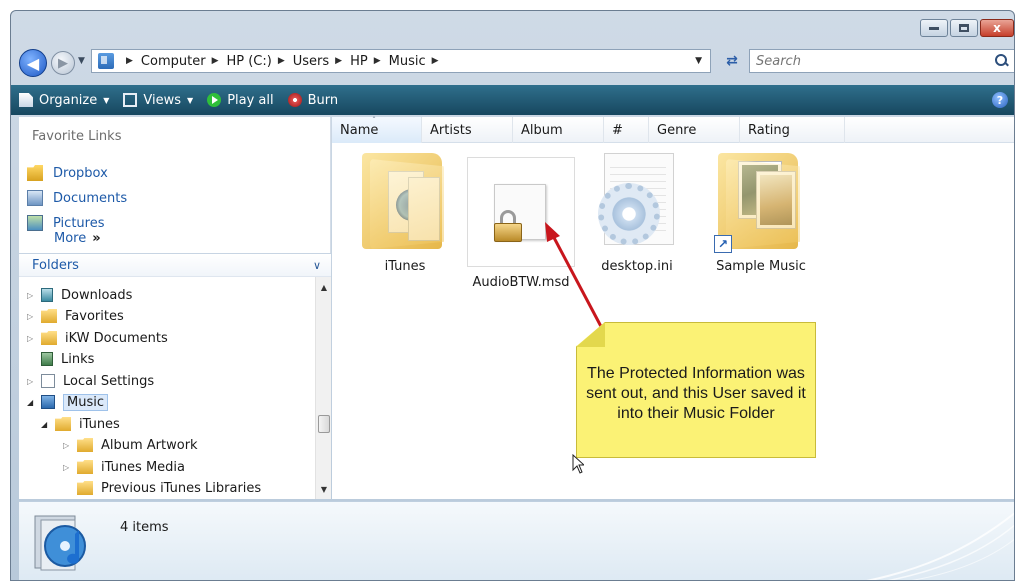  What do you see at coordinates (190, 100) in the screenshot?
I see `chevron-down-icon: ▼` at bounding box center [190, 100].